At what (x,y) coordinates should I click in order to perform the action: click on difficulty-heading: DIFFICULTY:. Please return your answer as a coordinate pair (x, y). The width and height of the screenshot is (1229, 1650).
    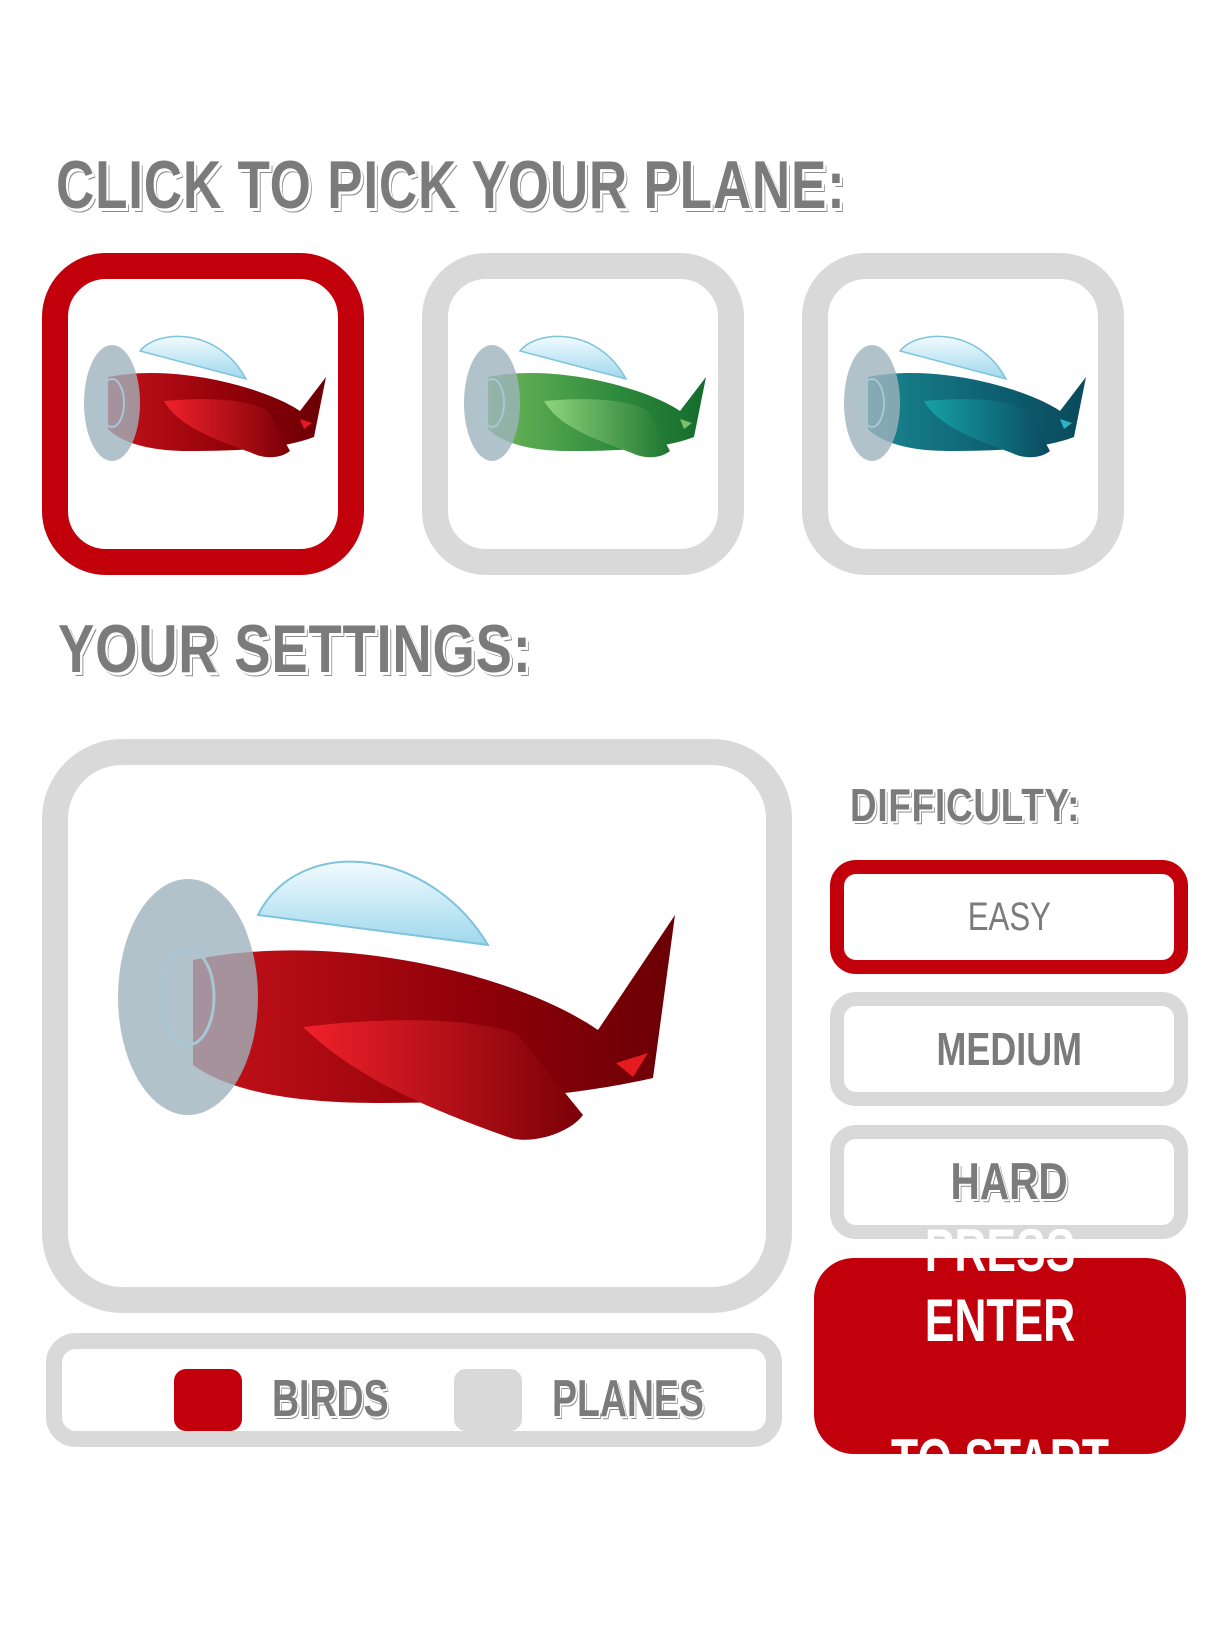
    Looking at the image, I should click on (965, 805).